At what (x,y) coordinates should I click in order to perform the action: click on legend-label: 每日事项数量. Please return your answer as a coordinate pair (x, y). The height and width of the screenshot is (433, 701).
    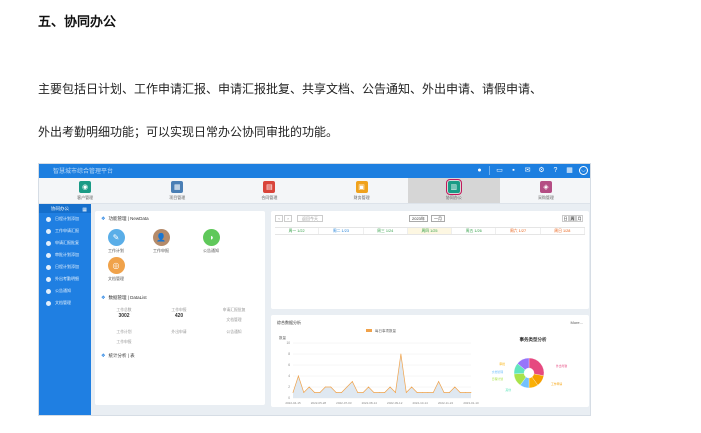
    Looking at the image, I should click on (385, 330).